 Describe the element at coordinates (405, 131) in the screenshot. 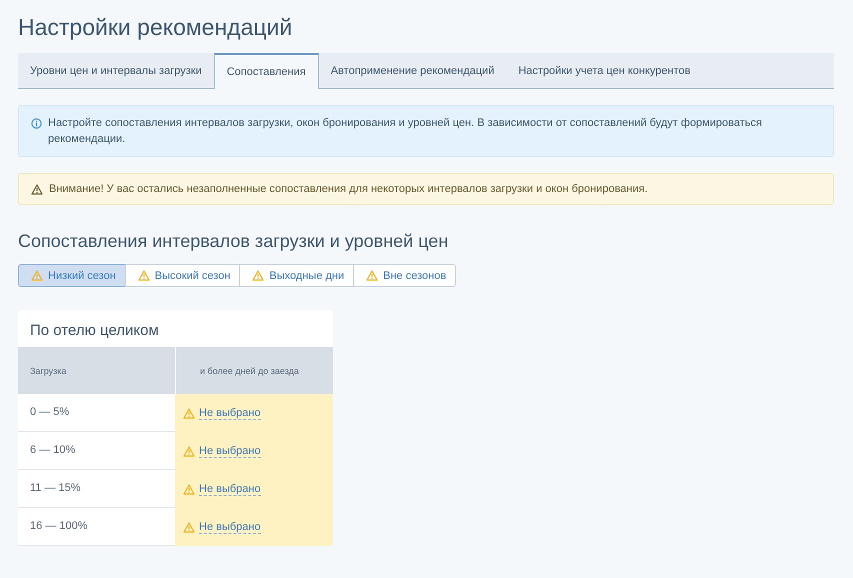

I see `info-message: Настройте сопоставления интервалов загрузки, окон бронирования и уровней цен. В зависимости от сопоставлений будут формироваться рекомендации.` at that location.